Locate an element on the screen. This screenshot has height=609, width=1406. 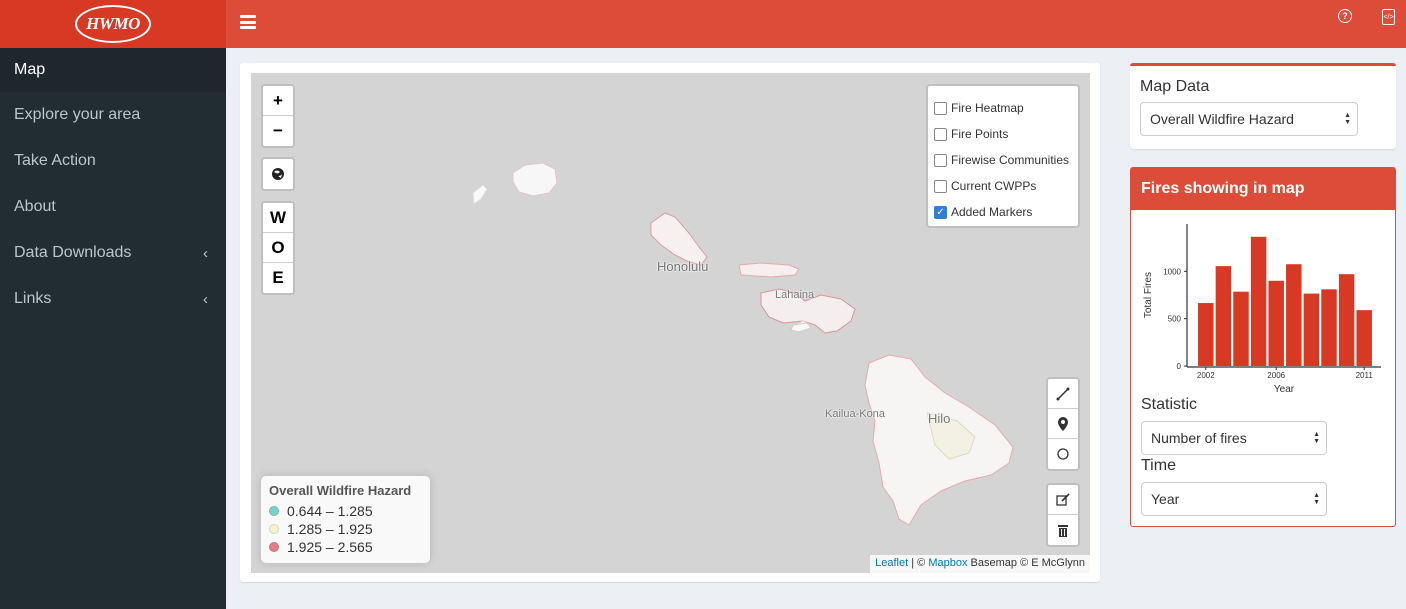
select-value: Overall Wildfire Hazard is located at coordinates (1222, 119).